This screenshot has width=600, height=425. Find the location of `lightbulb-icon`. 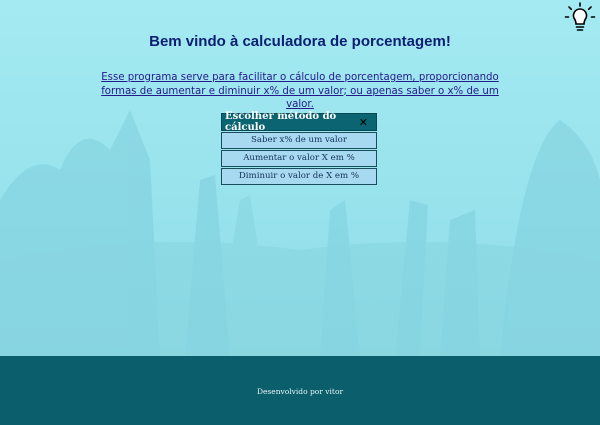

lightbulb-icon is located at coordinates (580, 18).